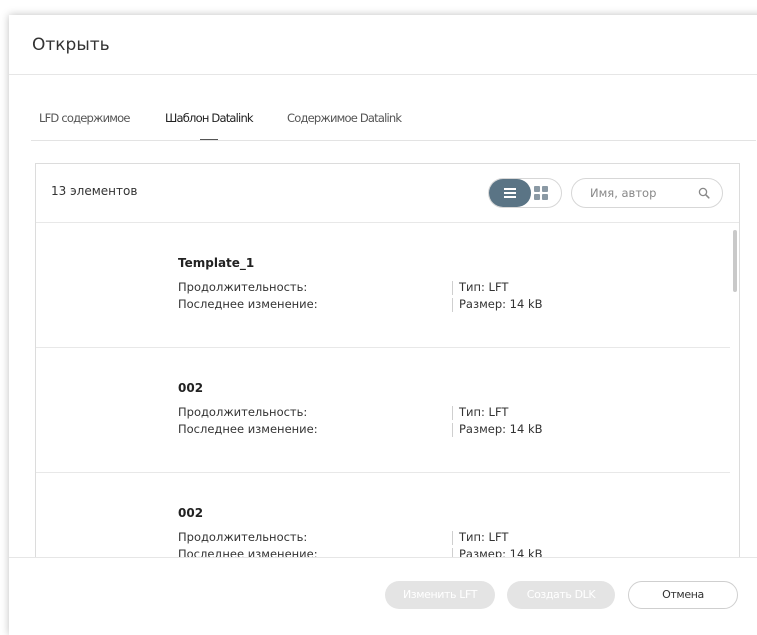 The height and width of the screenshot is (635, 757). What do you see at coordinates (393, 140) in the screenshot?
I see `tabs-divider` at bounding box center [393, 140].